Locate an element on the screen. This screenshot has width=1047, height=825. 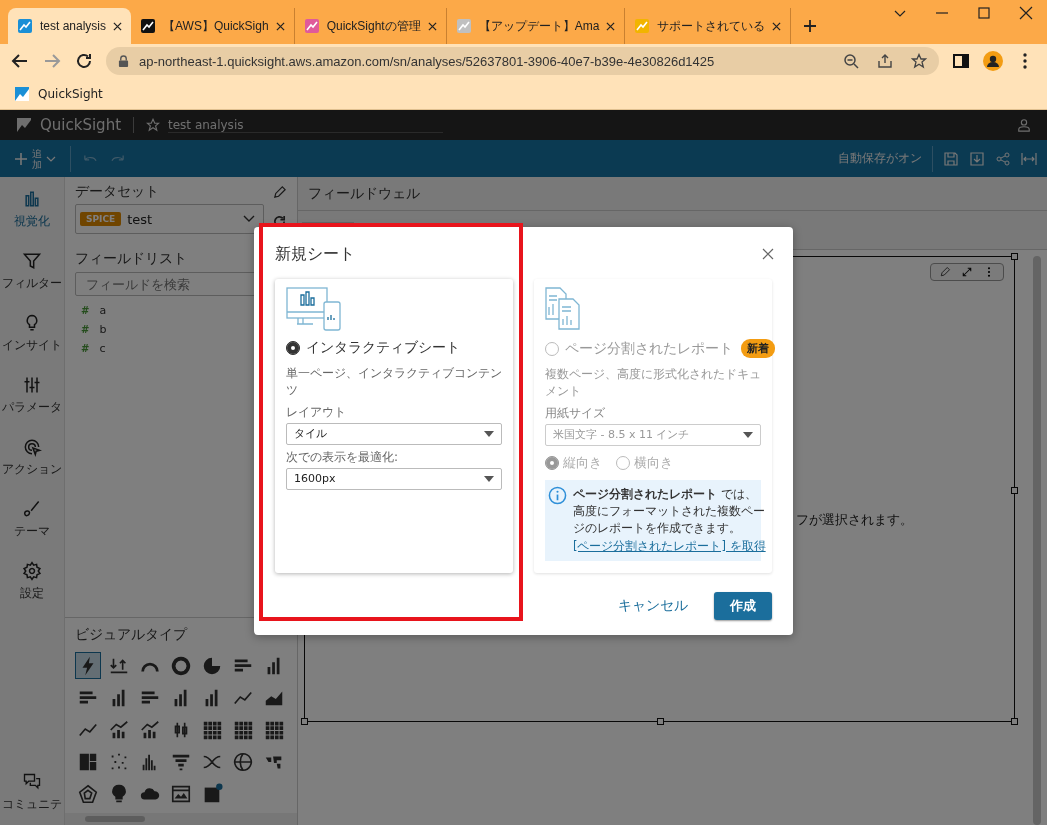
dataset-name: test is located at coordinates (140, 219).